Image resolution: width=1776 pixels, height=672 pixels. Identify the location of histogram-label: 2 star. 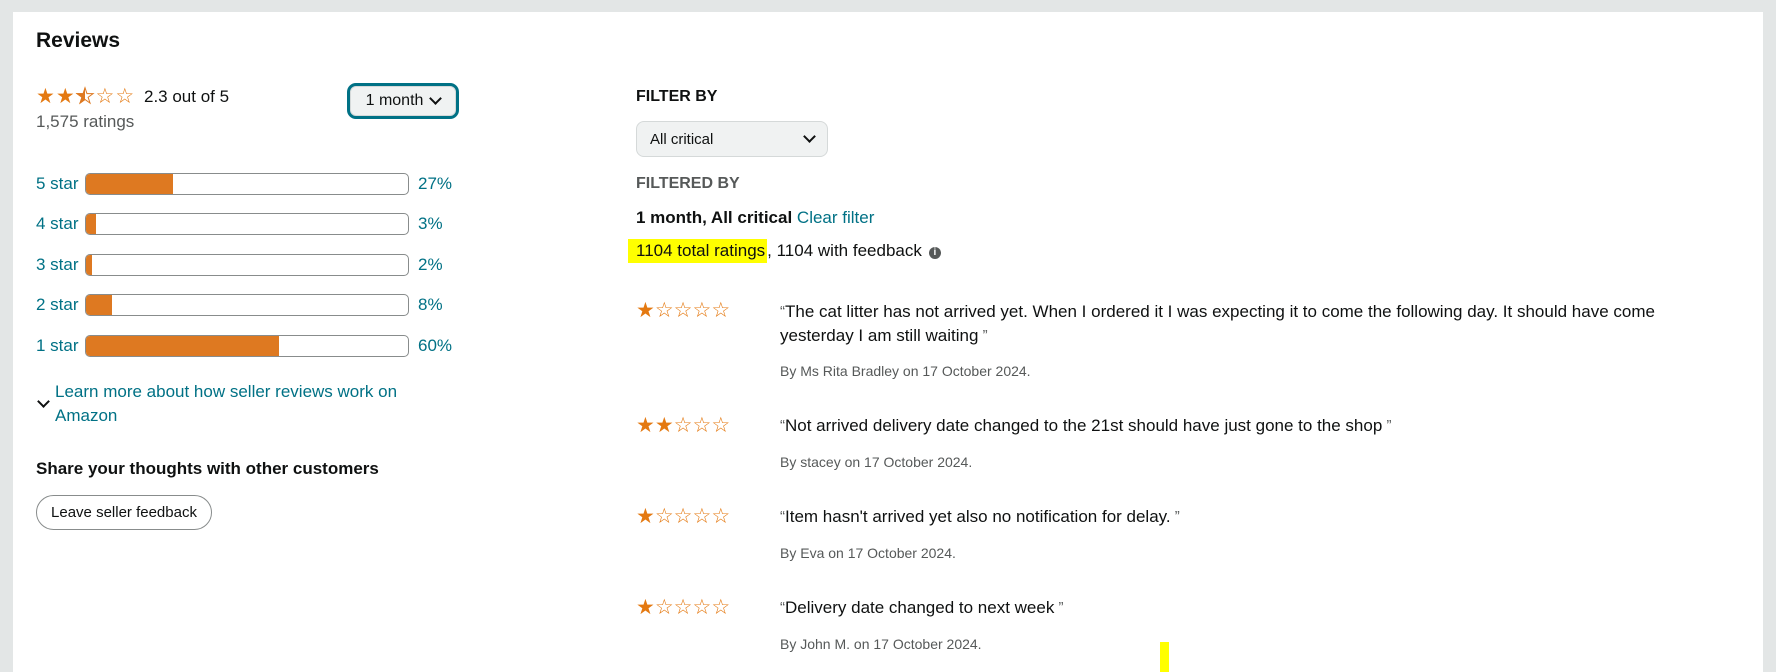
(60, 305).